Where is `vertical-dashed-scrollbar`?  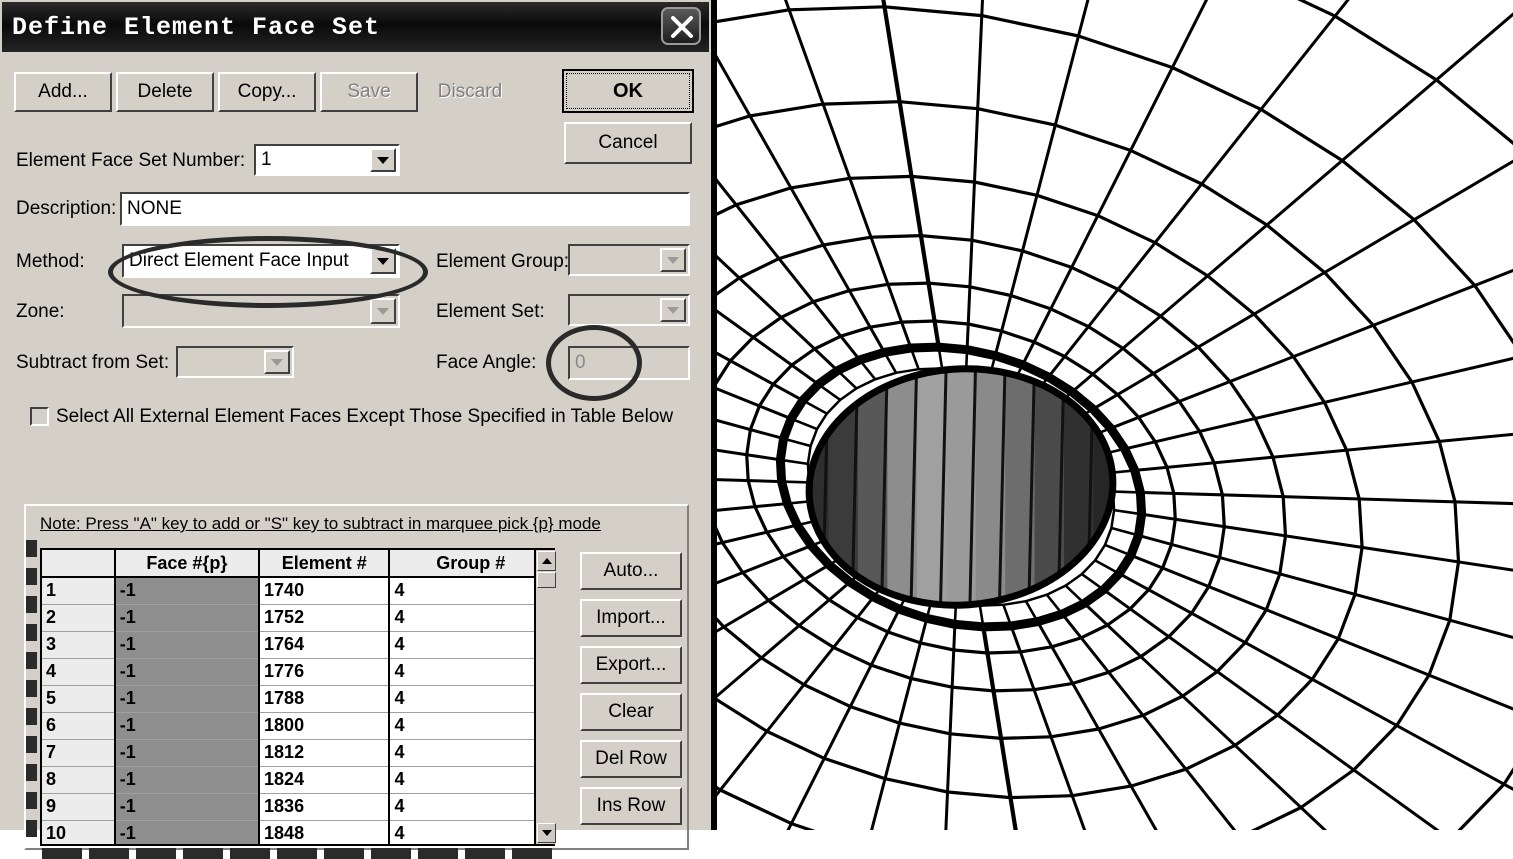 vertical-dashed-scrollbar is located at coordinates (31, 694).